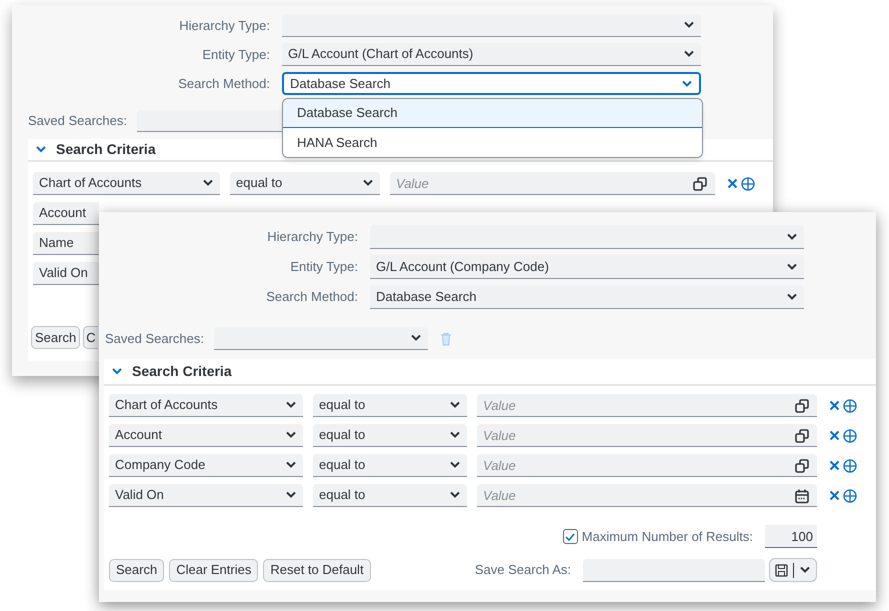 The width and height of the screenshot is (889, 611). What do you see at coordinates (317, 570) in the screenshot?
I see `button: Reset to Default` at bounding box center [317, 570].